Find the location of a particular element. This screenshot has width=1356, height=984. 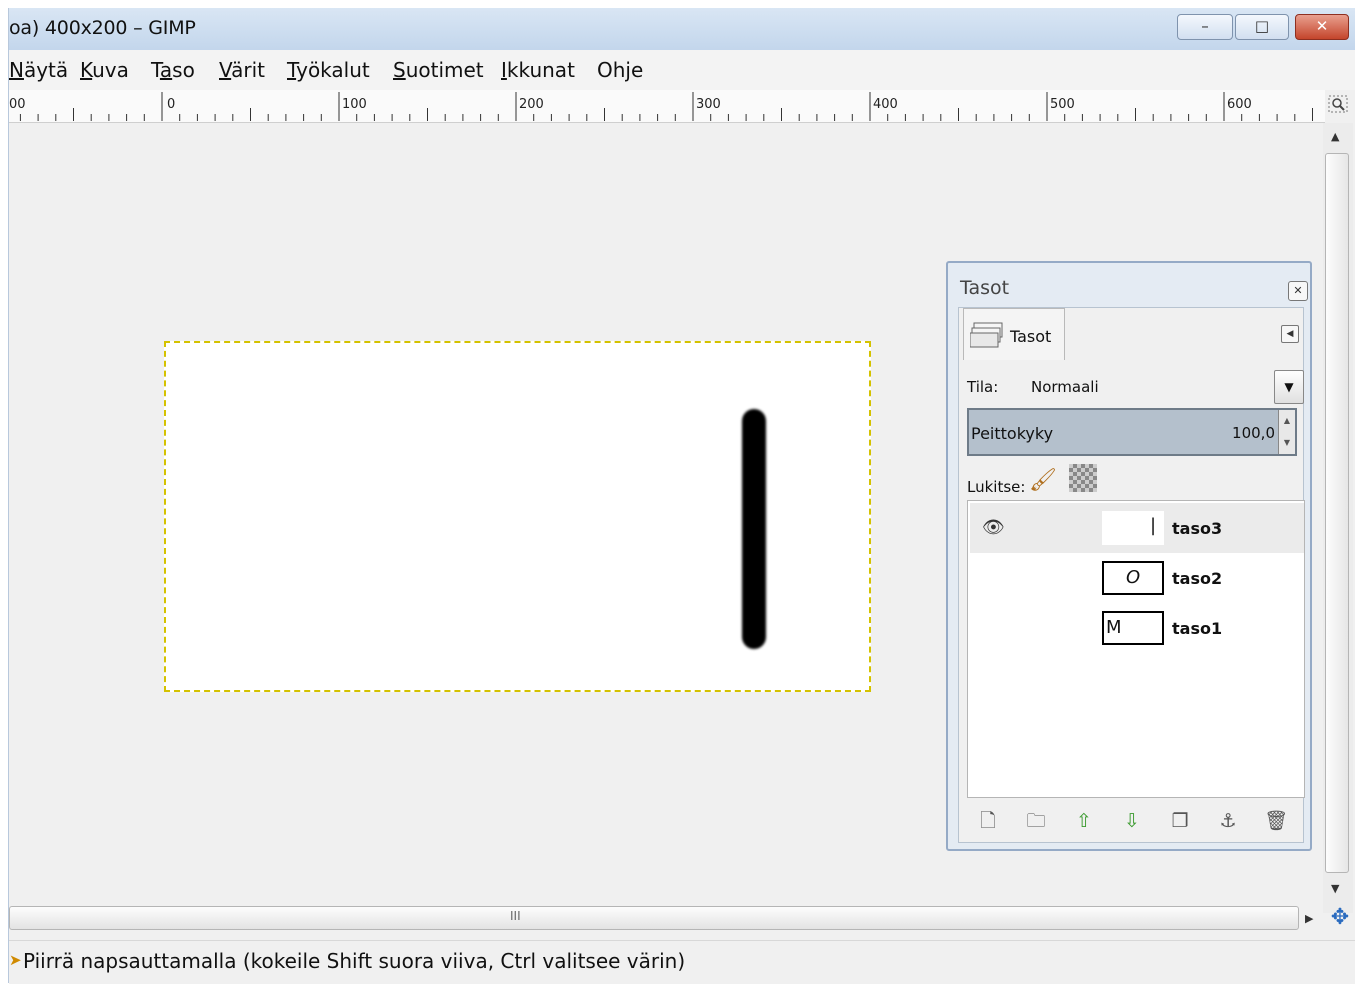

ruler-ticks: 00 0 100 200 300 400 500 600 is located at coordinates (661, 106).